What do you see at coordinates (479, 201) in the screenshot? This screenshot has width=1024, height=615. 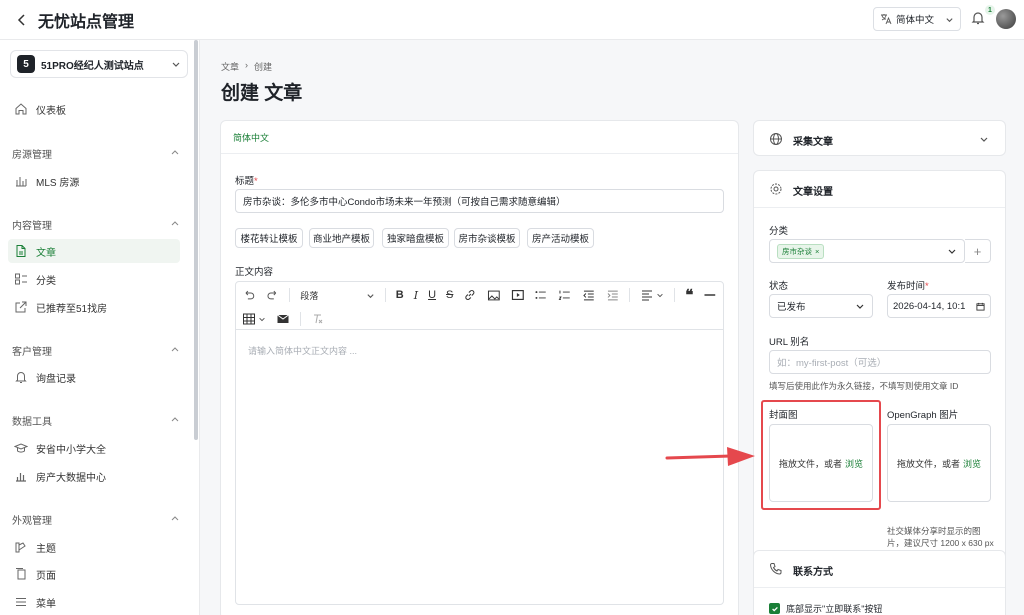 I see `title-input: 房市杂谈：多伦多市中心Condo市场未来一年预测（可按自己需求随意编辑）` at bounding box center [479, 201].